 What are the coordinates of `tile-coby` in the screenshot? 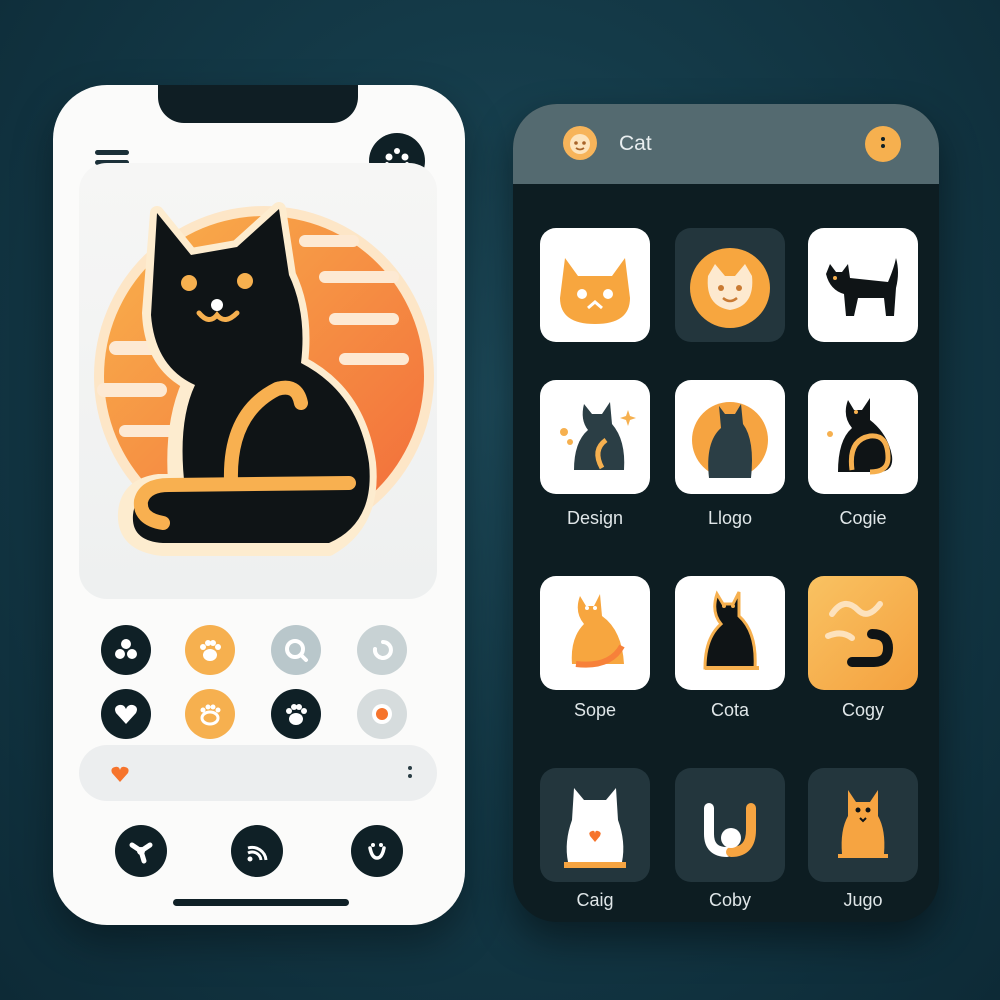 It's located at (730, 825).